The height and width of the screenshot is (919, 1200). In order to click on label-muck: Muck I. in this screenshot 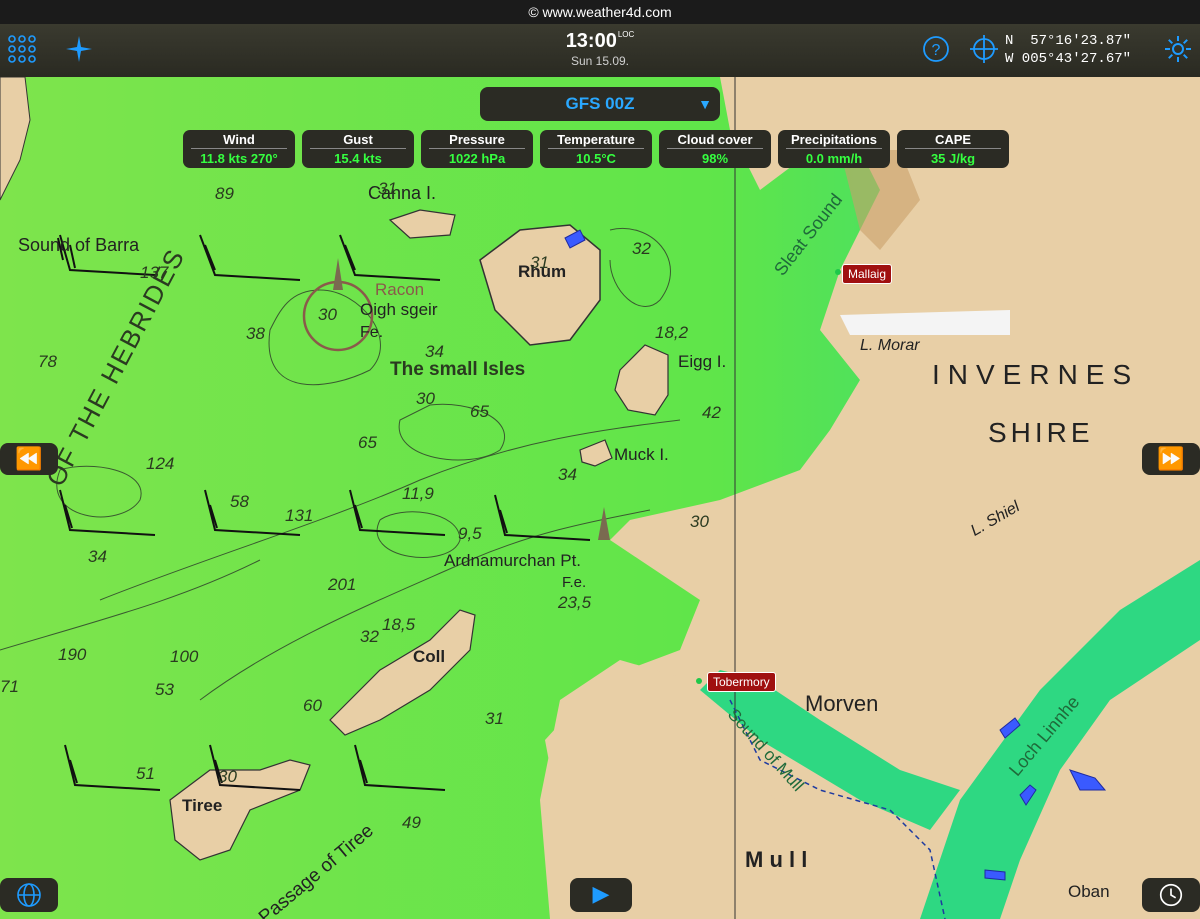, I will do `click(641, 454)`.